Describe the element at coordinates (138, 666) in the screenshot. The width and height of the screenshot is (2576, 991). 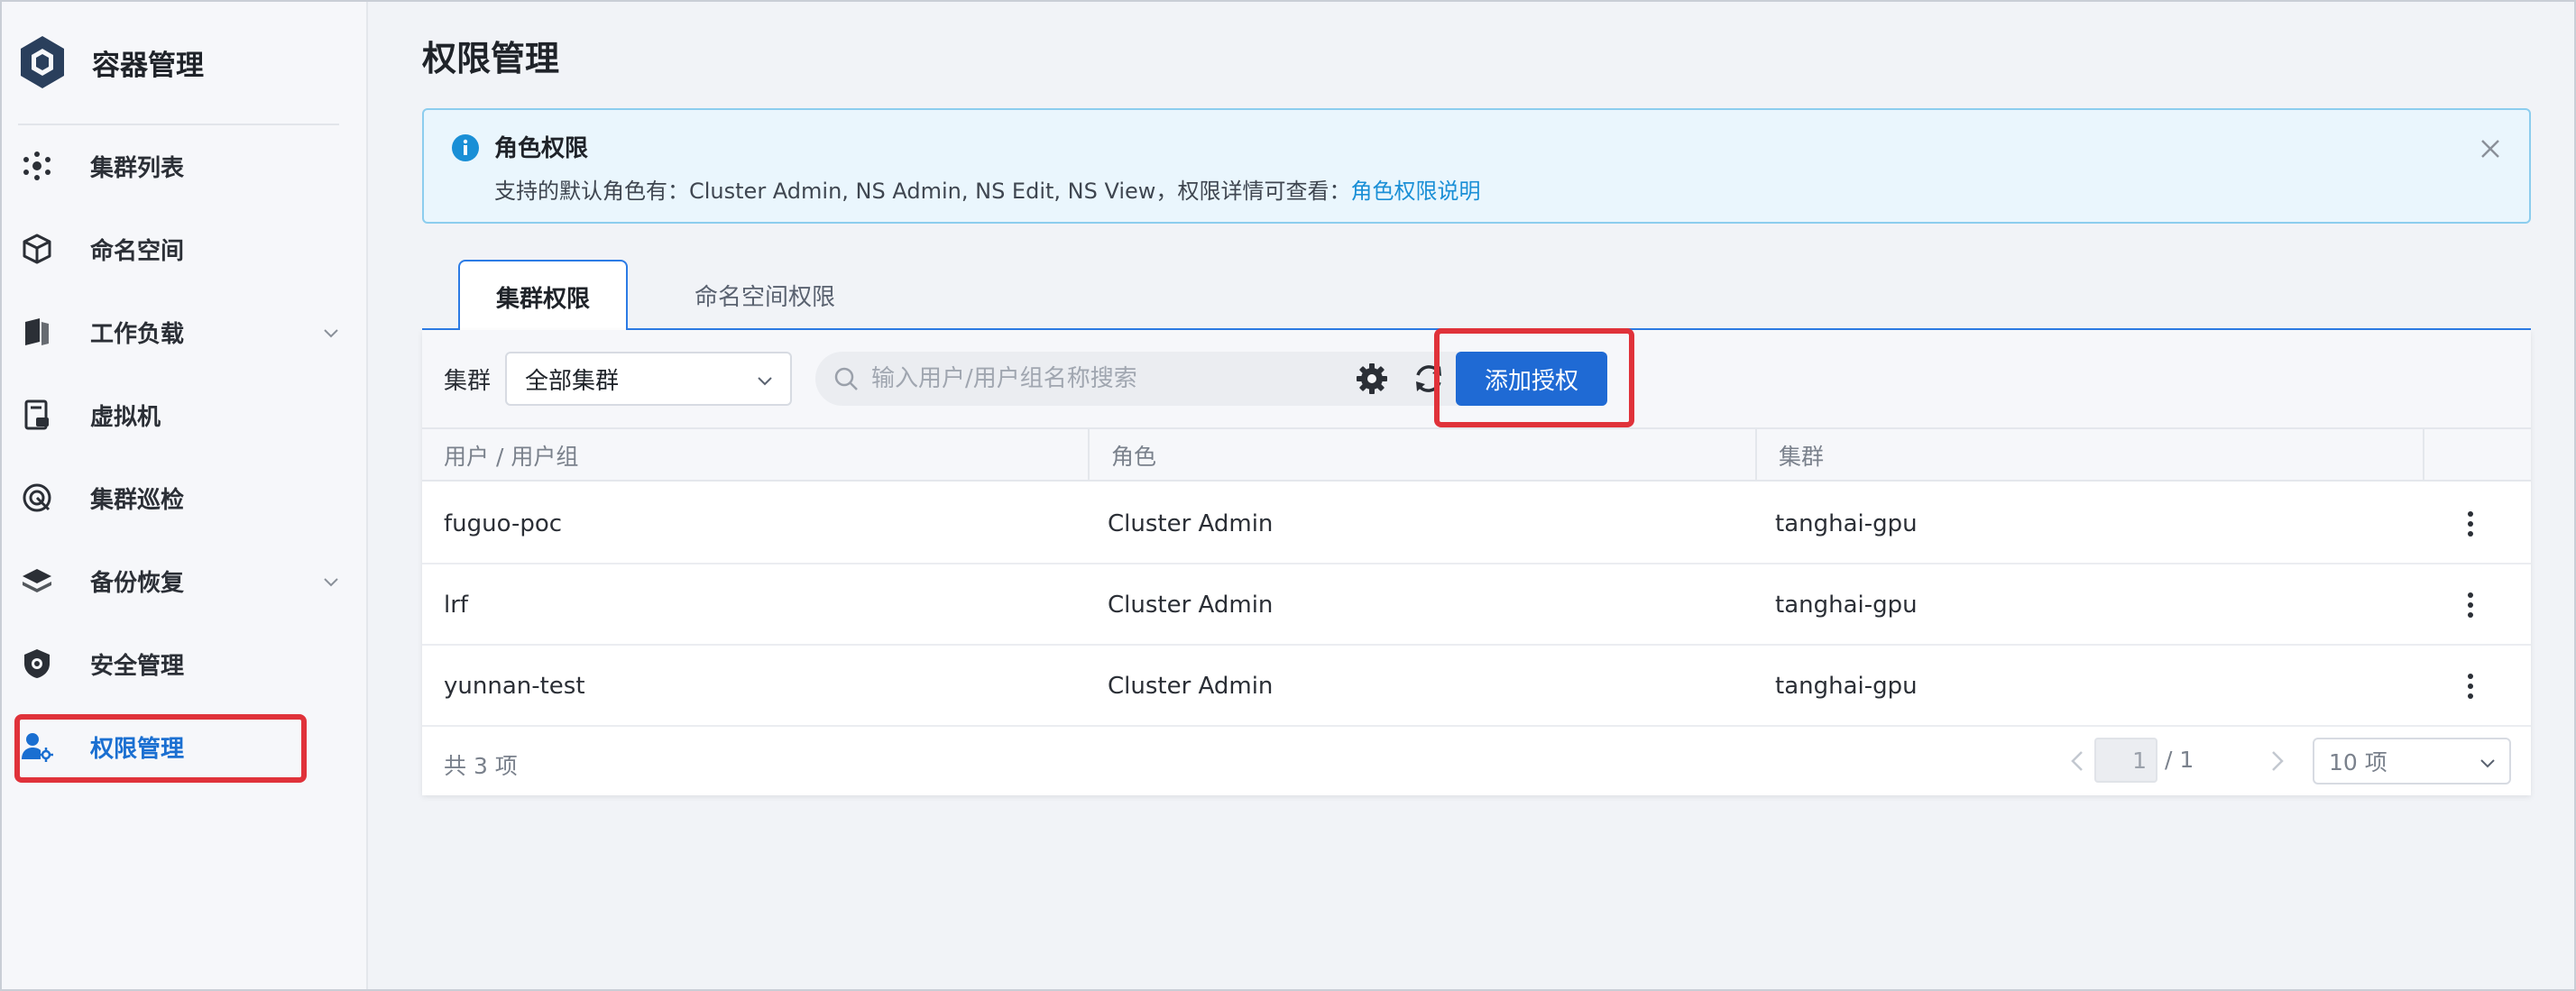
I see `sidebar-item-label: 安全管理` at that location.